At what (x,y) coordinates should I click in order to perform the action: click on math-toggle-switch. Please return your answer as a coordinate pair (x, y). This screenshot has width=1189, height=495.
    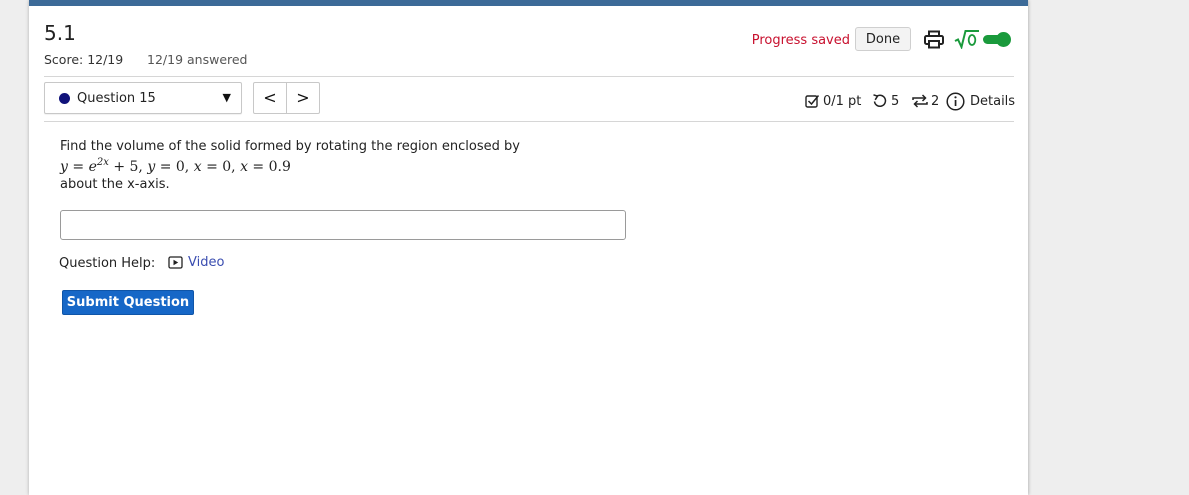
    Looking at the image, I should click on (997, 39).